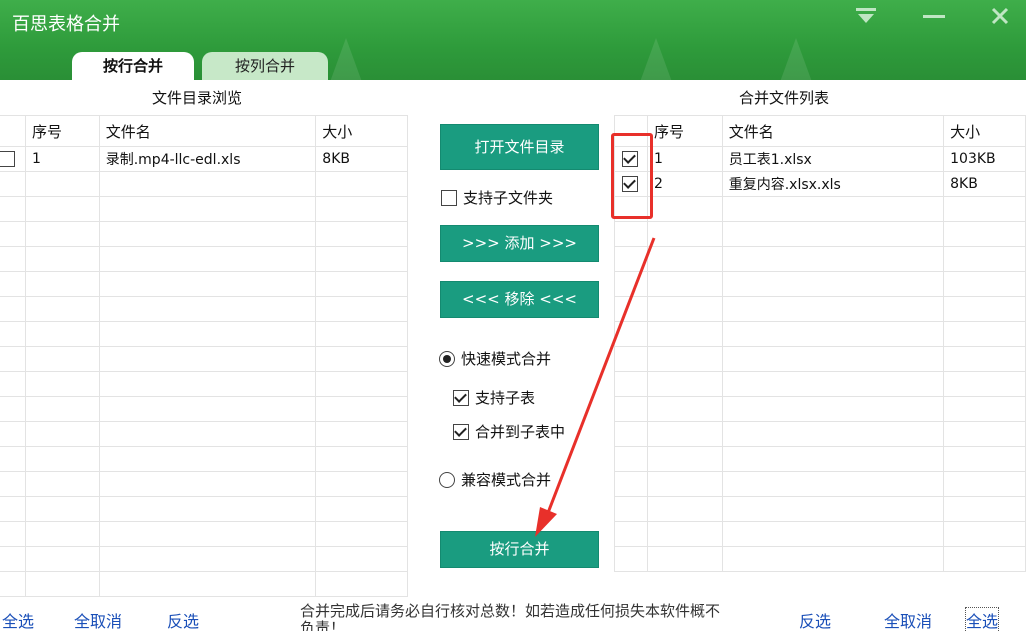  Describe the element at coordinates (595, 387) in the screenshot. I see `annotation-arrow` at that location.